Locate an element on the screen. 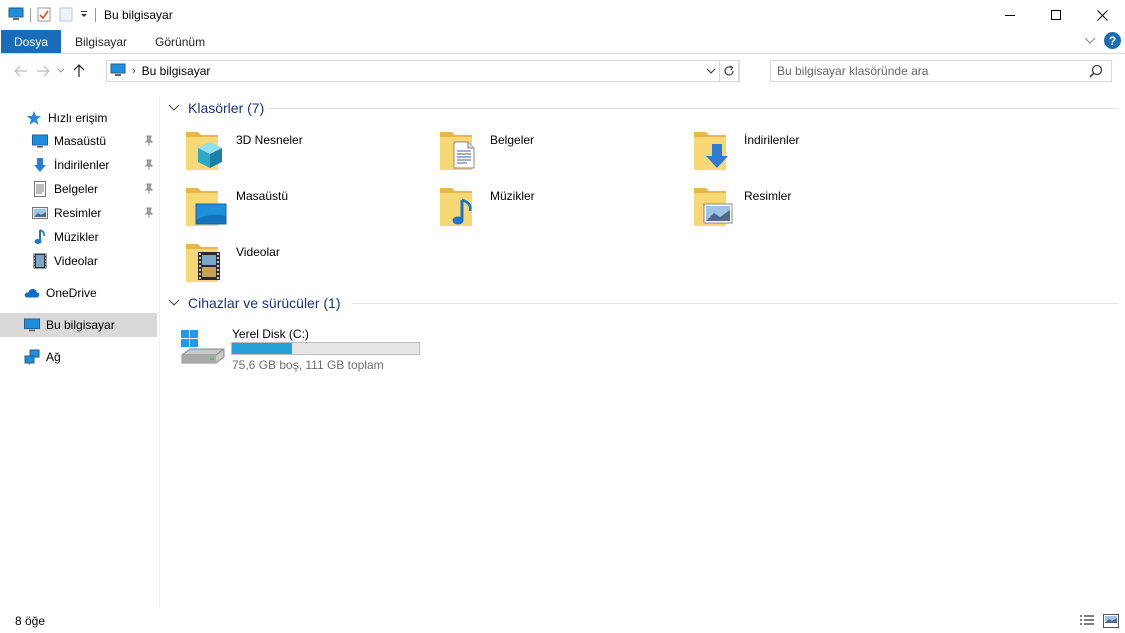 The image size is (1125, 633). sidebar-item-label: OneDrive is located at coordinates (71, 293).